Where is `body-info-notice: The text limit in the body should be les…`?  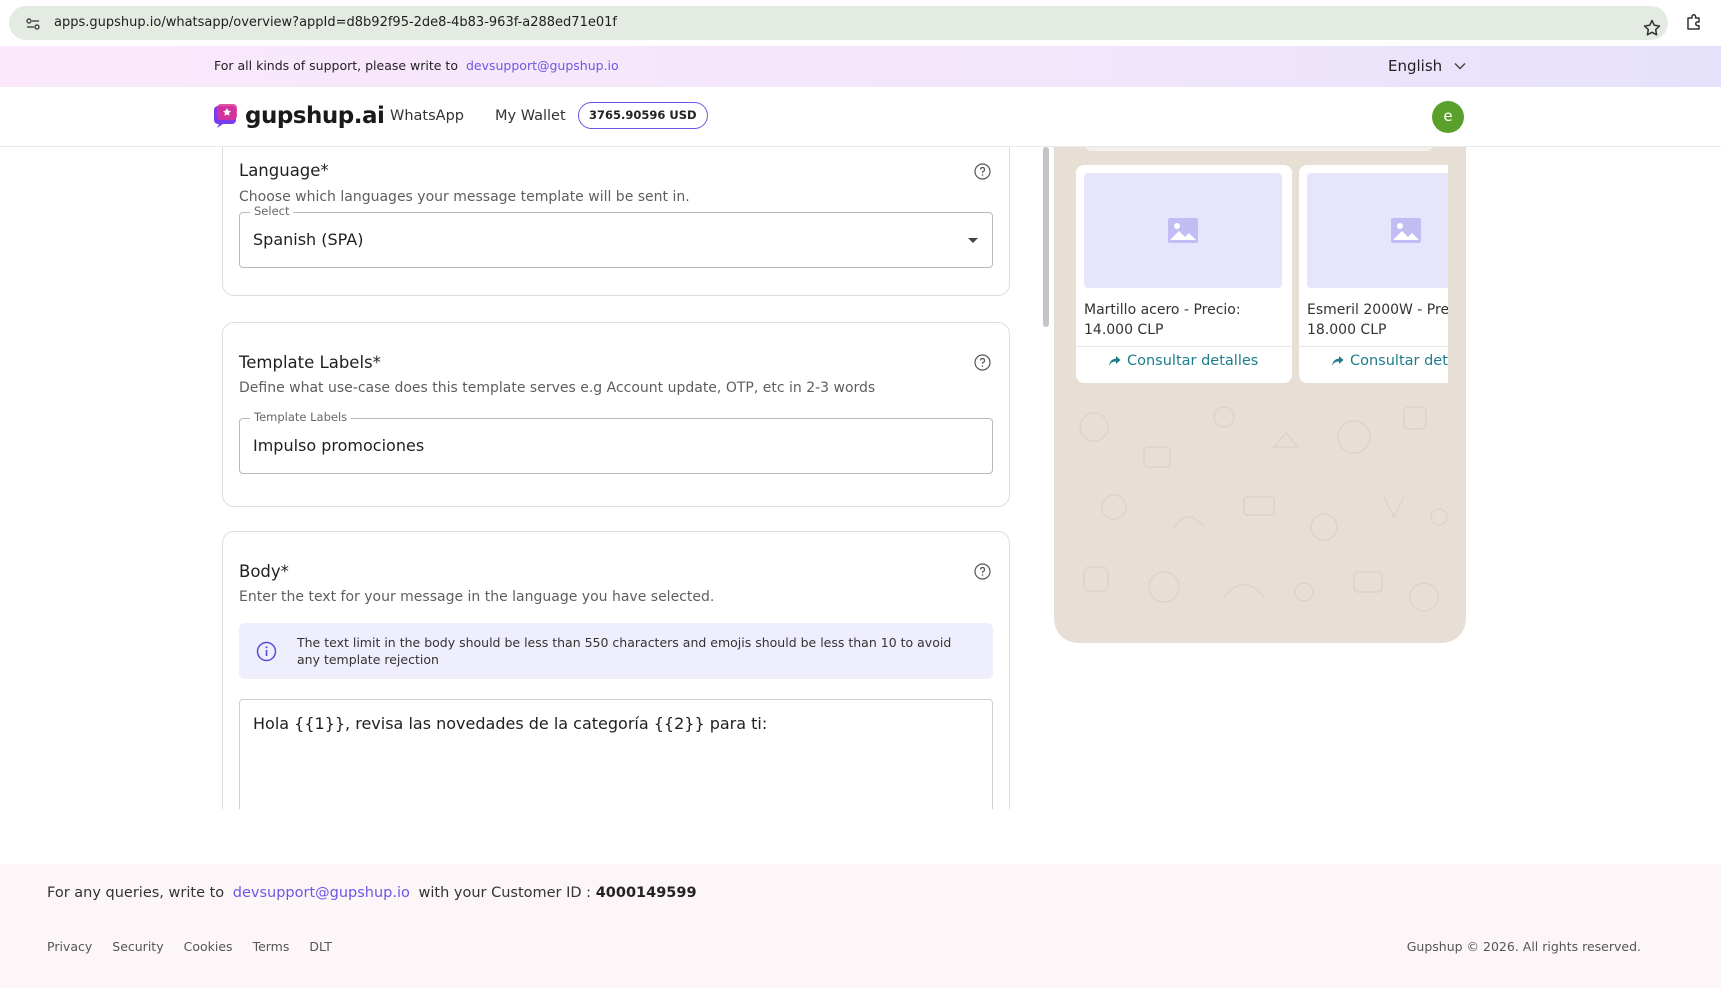 body-info-notice: The text limit in the body should be les… is located at coordinates (616, 651).